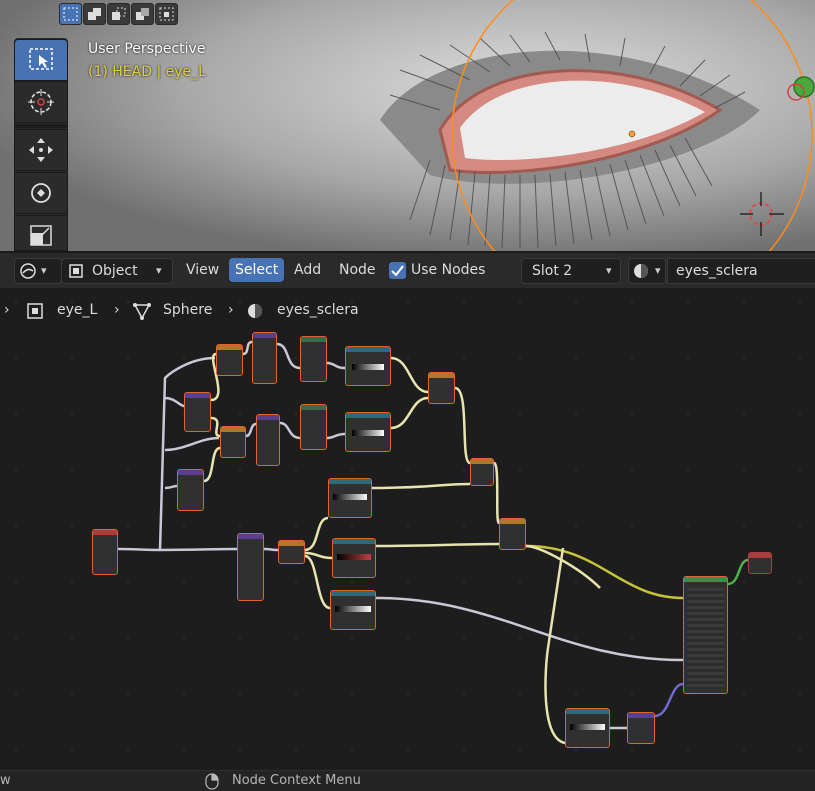  What do you see at coordinates (38, 271) in the screenshot?
I see `editor-type-dropdown: ▾` at bounding box center [38, 271].